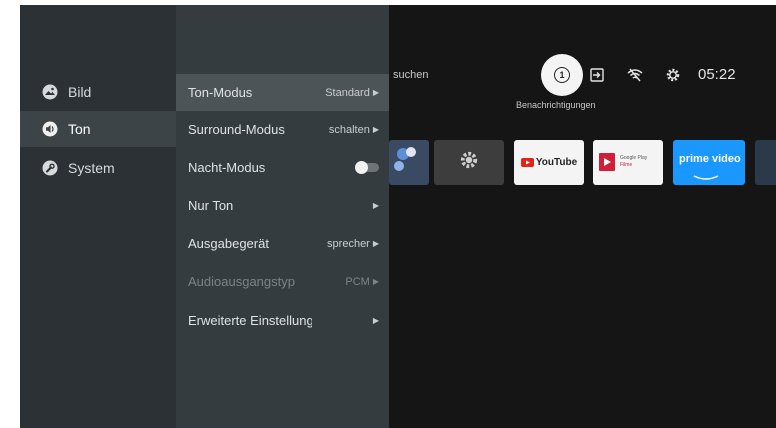 The width and height of the screenshot is (776, 428). What do you see at coordinates (597, 75) in the screenshot?
I see `input-source-icon` at bounding box center [597, 75].